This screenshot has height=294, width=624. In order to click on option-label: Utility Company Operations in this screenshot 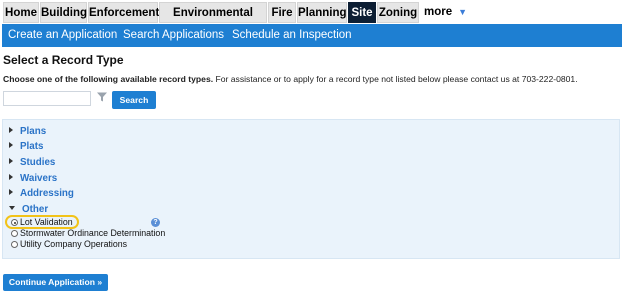, I will do `click(74, 244)`.